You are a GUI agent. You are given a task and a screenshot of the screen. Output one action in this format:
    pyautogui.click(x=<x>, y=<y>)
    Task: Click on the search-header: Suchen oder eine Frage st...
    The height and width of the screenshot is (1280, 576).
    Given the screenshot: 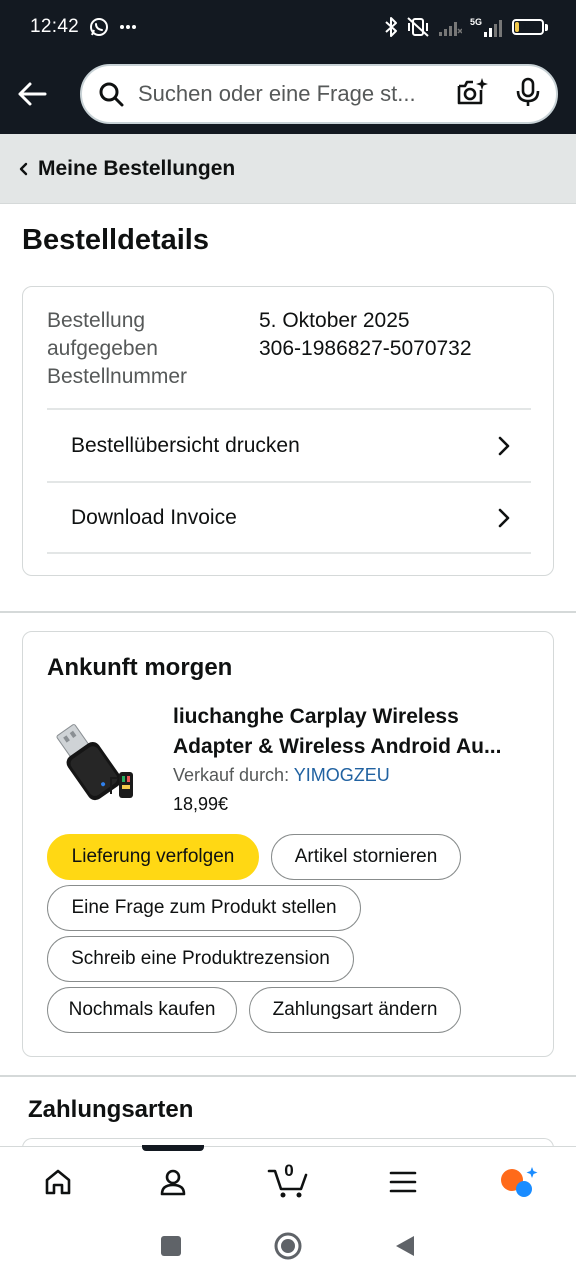 What is the action you would take?
    pyautogui.click(x=288, y=94)
    